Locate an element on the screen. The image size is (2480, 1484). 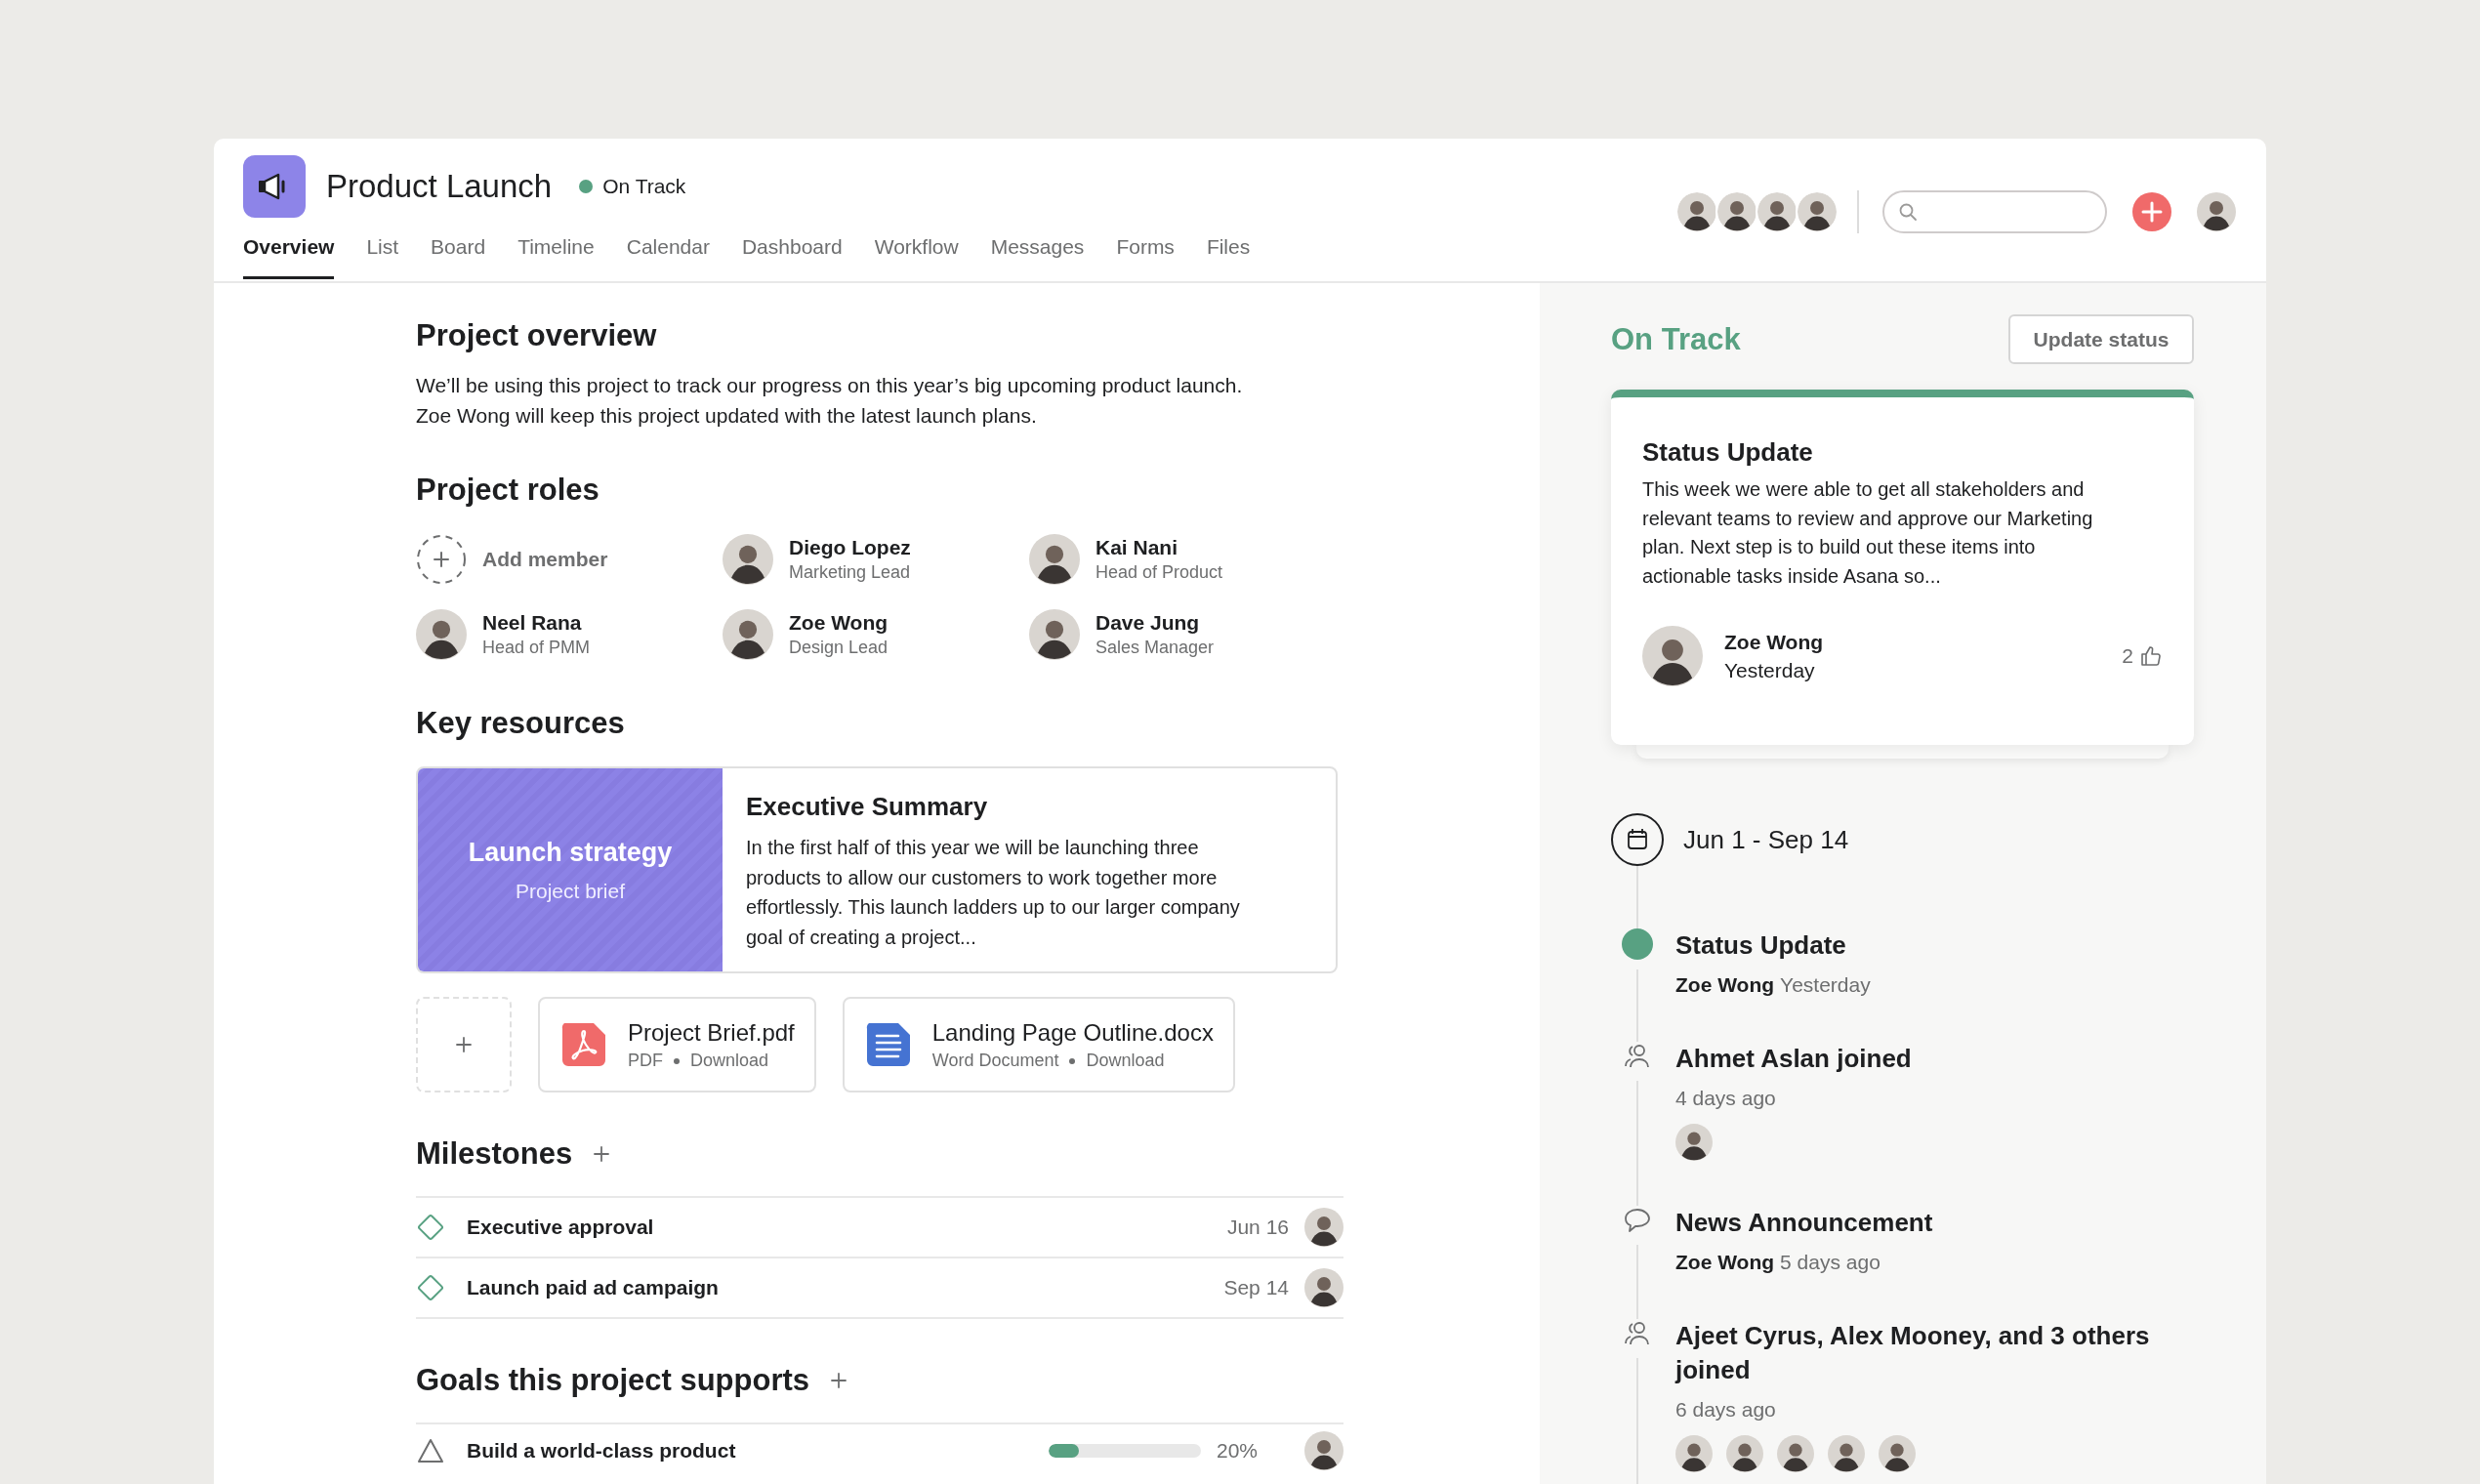
update-status-button: Update status is located at coordinates (2101, 339).